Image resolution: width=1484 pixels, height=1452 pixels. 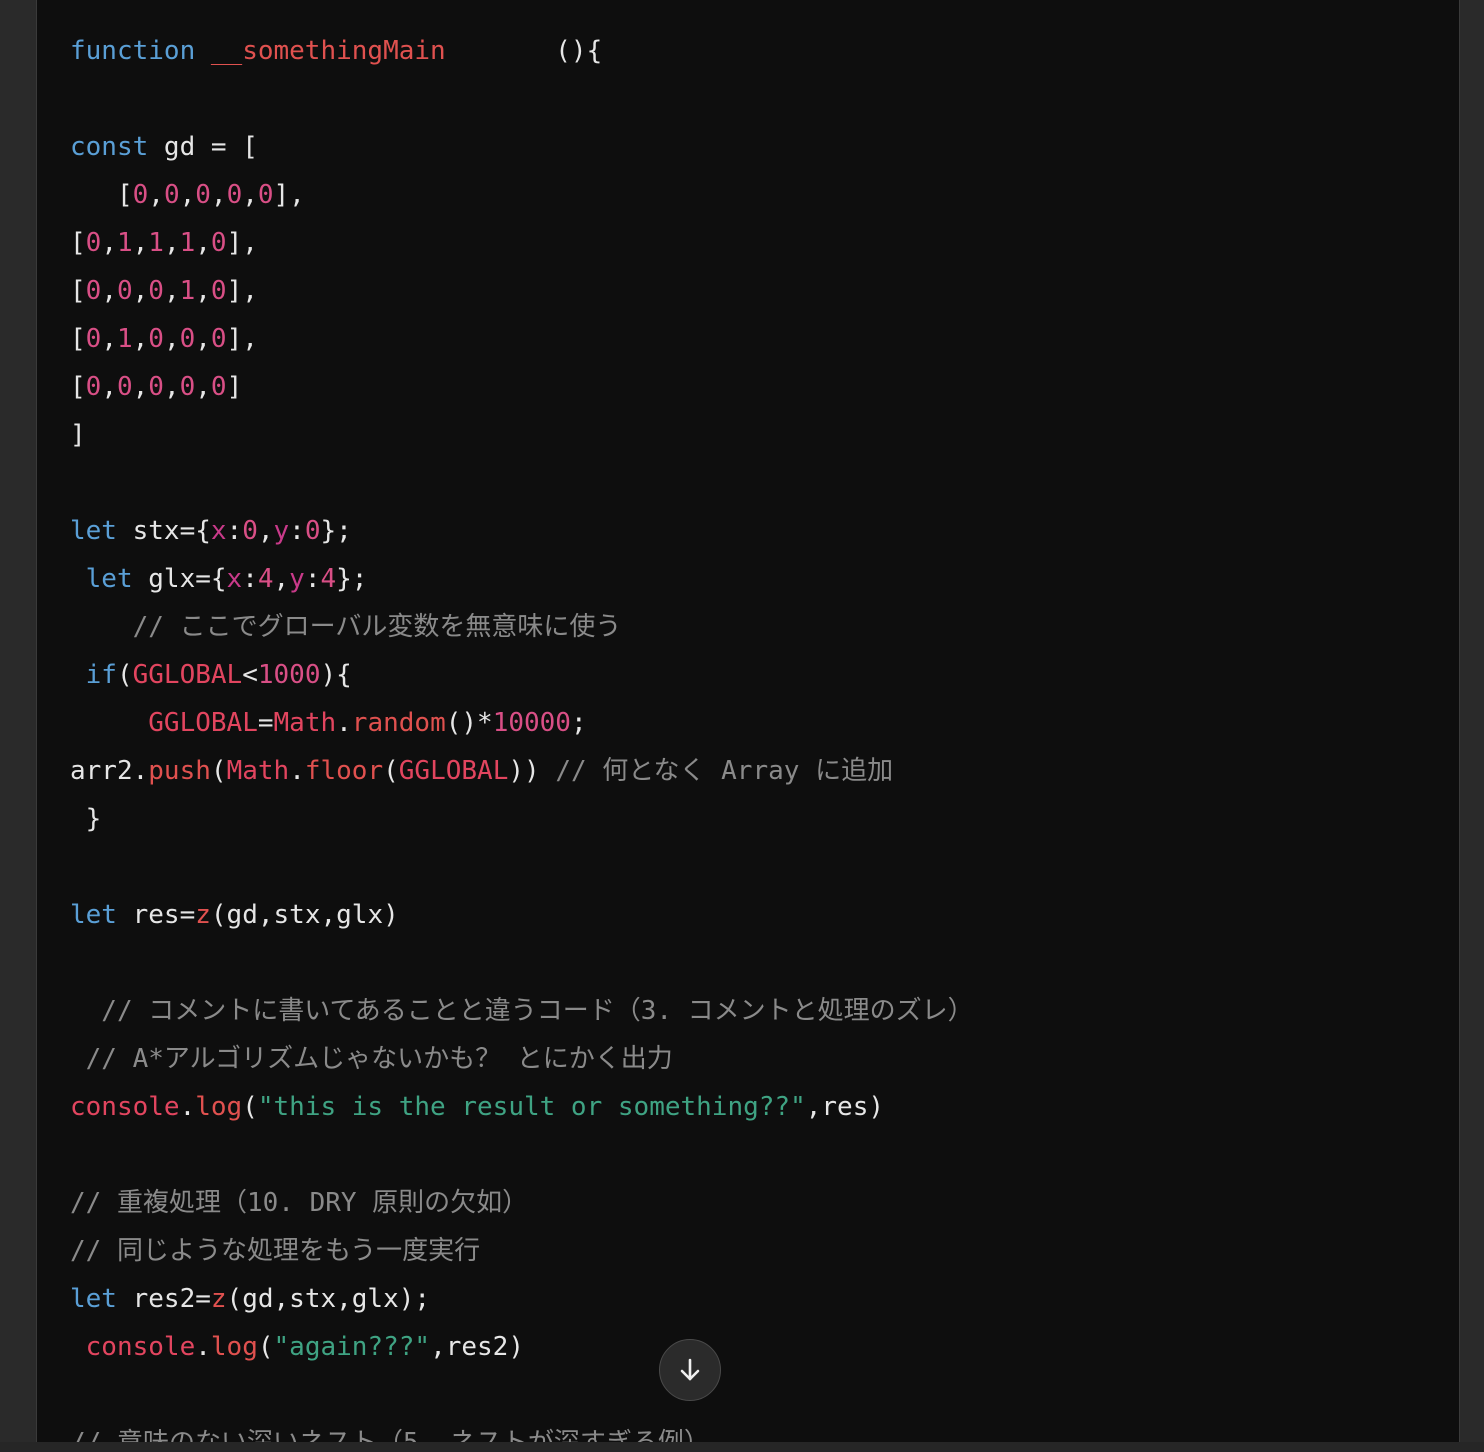 I want to click on code-token: (){, so click(x=524, y=51).